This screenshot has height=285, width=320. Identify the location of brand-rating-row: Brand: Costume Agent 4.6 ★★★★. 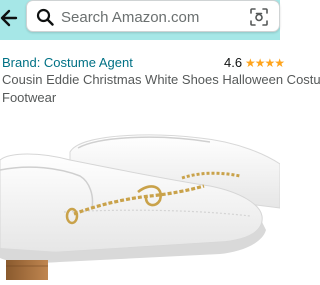
(142, 63).